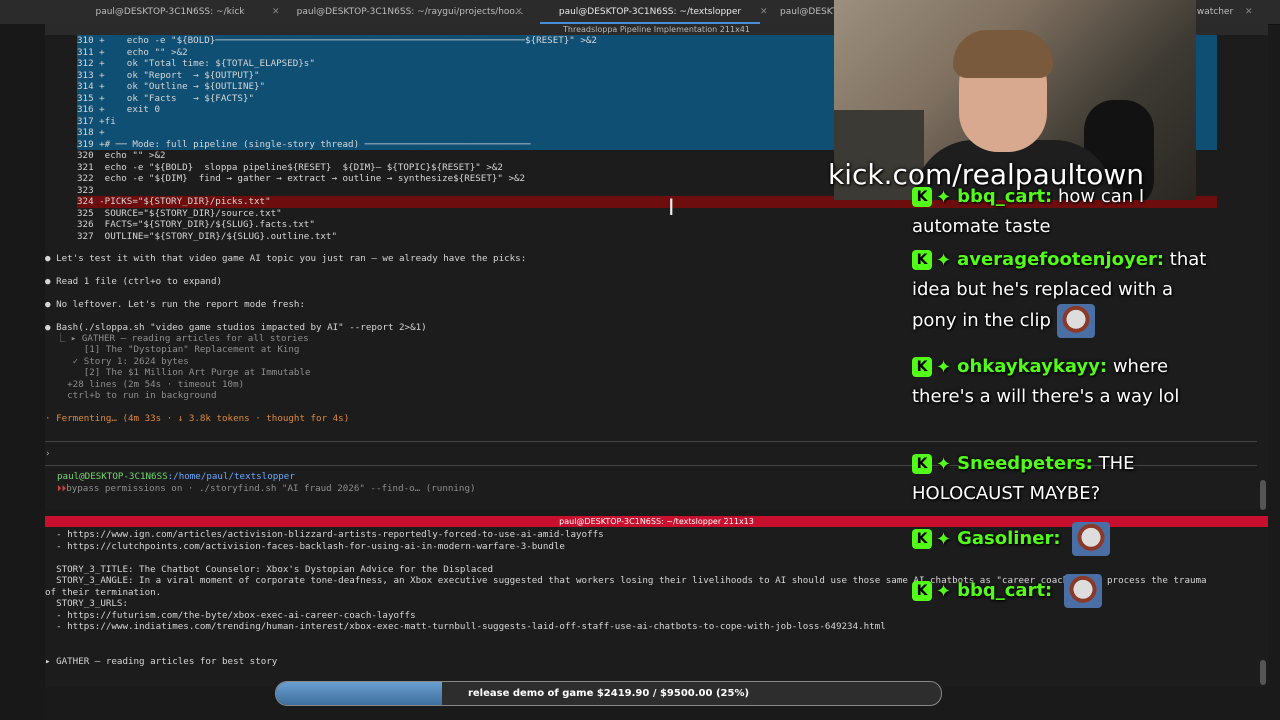 Image resolution: width=1280 pixels, height=720 pixels. I want to click on chat-message: K ✦ Gasoliner:, so click(1062, 539).